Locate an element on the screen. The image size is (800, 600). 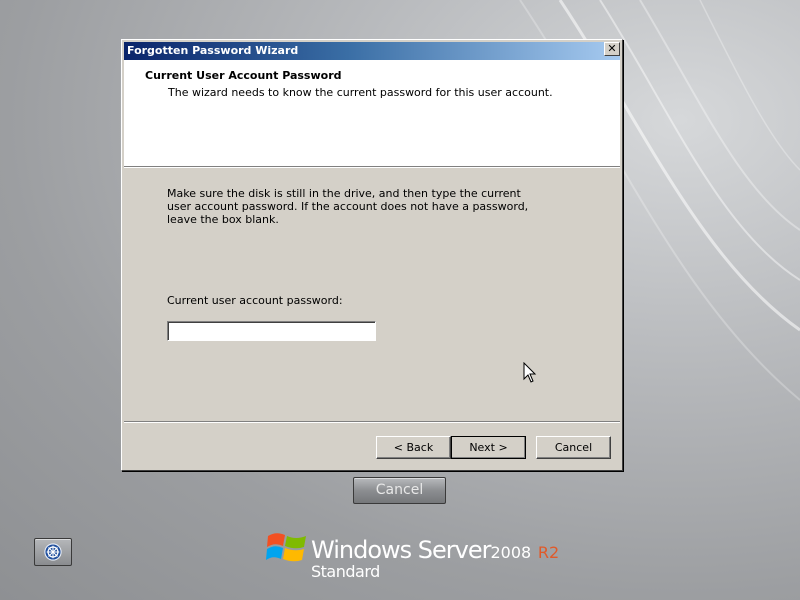
wizard-page-title: Current User Account Password is located at coordinates (243, 75).